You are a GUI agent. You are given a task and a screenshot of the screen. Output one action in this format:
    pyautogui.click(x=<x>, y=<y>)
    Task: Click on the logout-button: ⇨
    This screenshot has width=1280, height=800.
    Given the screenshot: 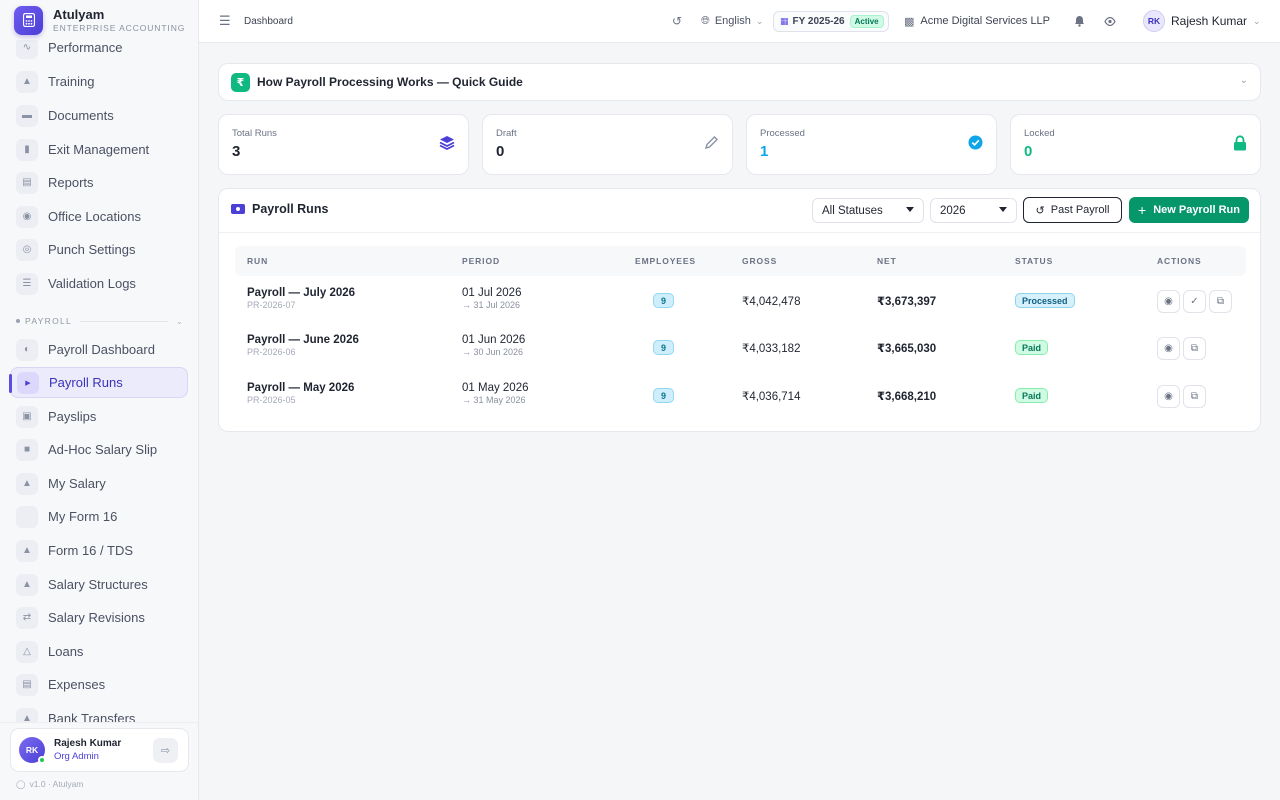 What is the action you would take?
    pyautogui.click(x=165, y=750)
    